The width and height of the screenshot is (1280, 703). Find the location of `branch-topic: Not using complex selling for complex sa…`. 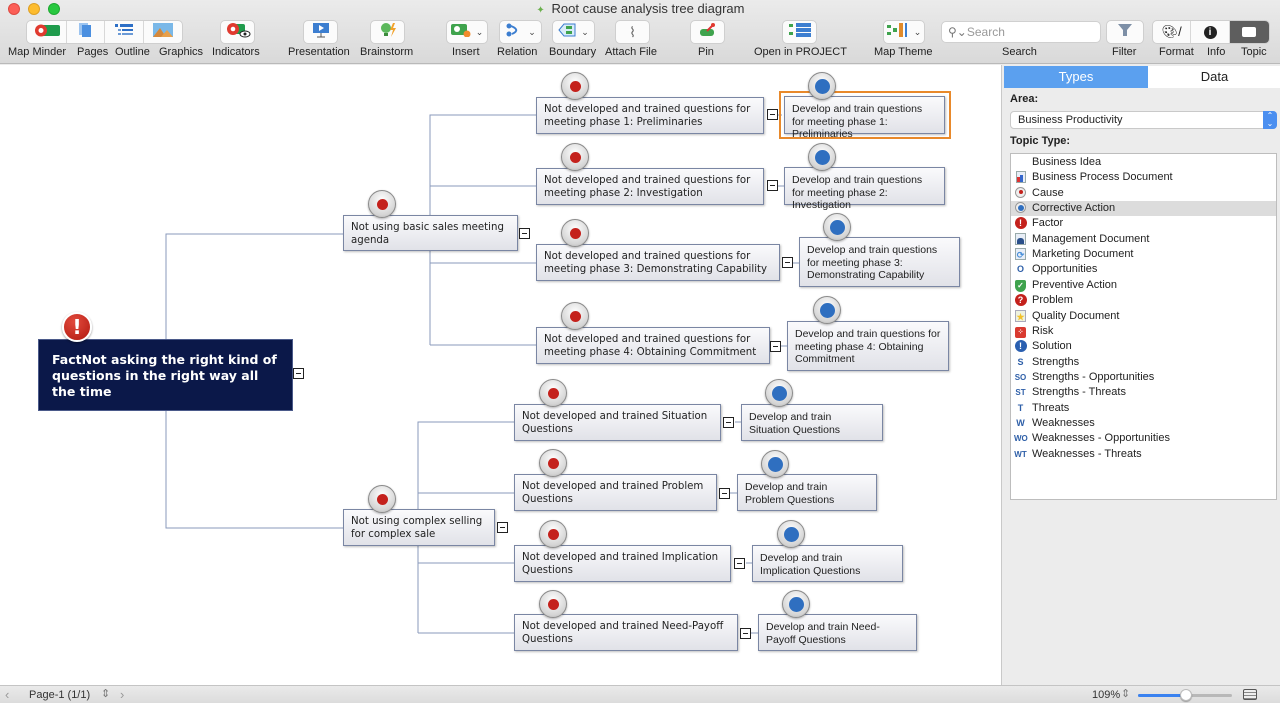

branch-topic: Not using complex selling for complex sa… is located at coordinates (419, 527).